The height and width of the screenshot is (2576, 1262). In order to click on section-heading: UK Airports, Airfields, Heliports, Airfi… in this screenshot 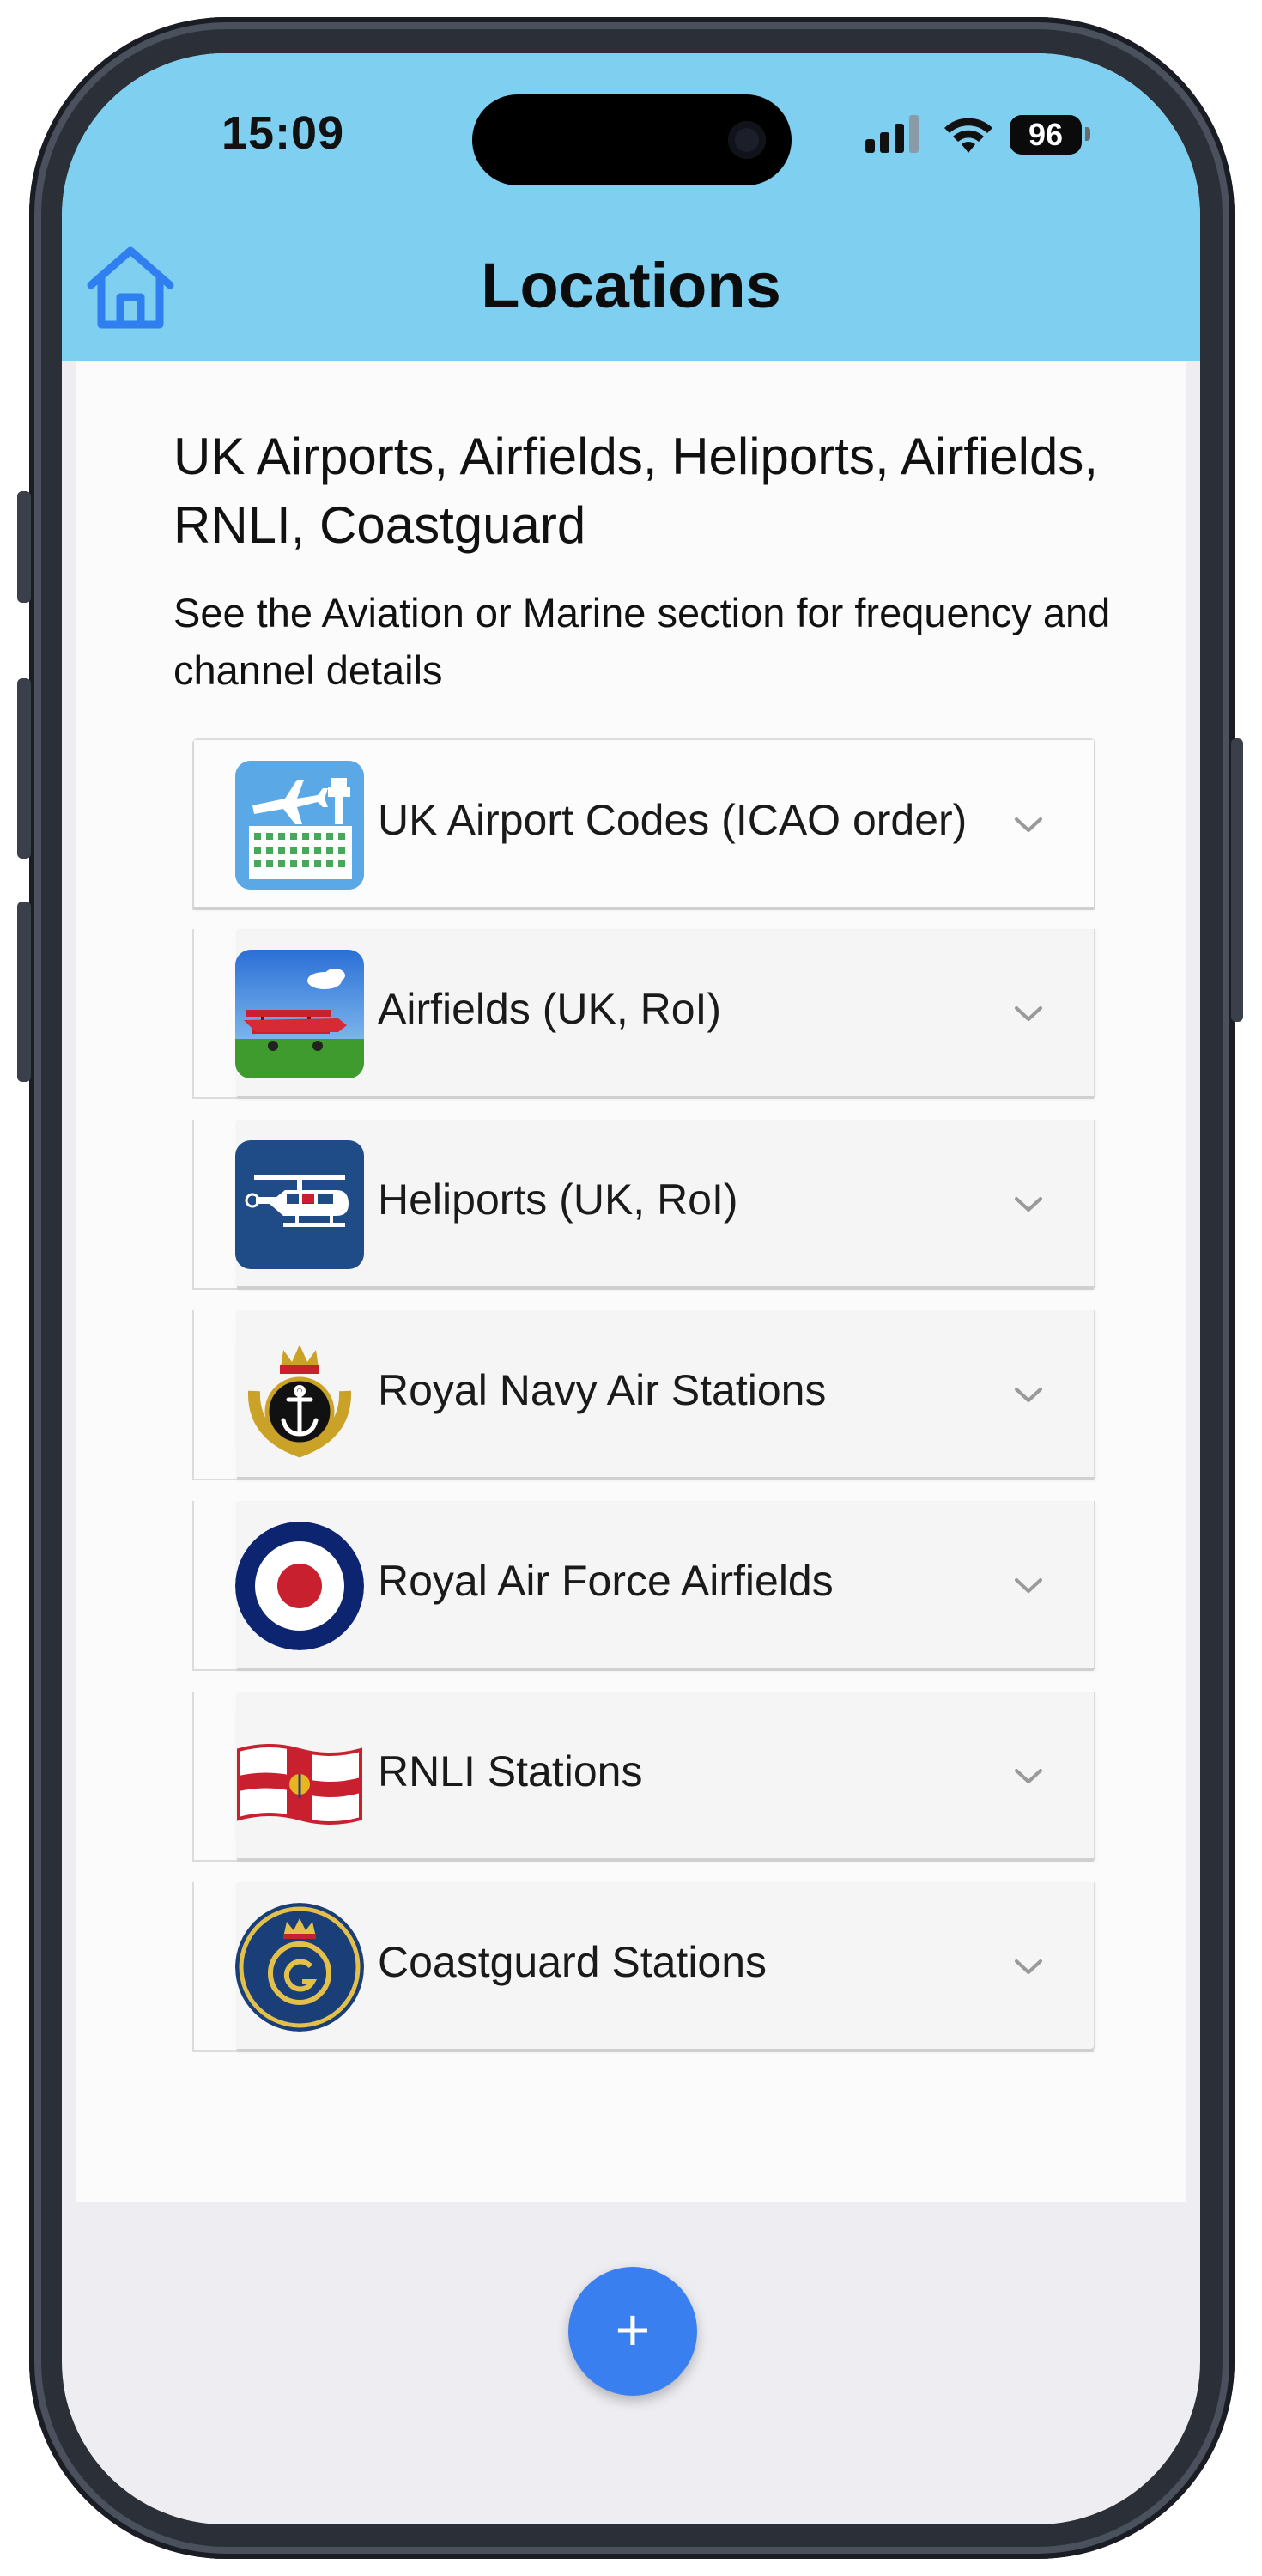, I will do `click(636, 491)`.